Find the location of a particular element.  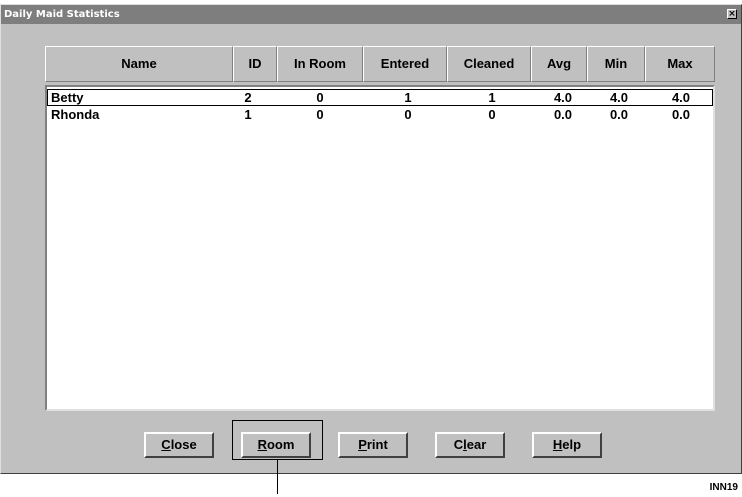

cell-avg: 0.0 is located at coordinates (563, 114).